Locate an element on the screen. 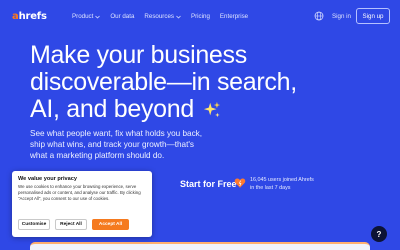 This screenshot has width=400, height=250. nav-product: Product is located at coordinates (86, 16).